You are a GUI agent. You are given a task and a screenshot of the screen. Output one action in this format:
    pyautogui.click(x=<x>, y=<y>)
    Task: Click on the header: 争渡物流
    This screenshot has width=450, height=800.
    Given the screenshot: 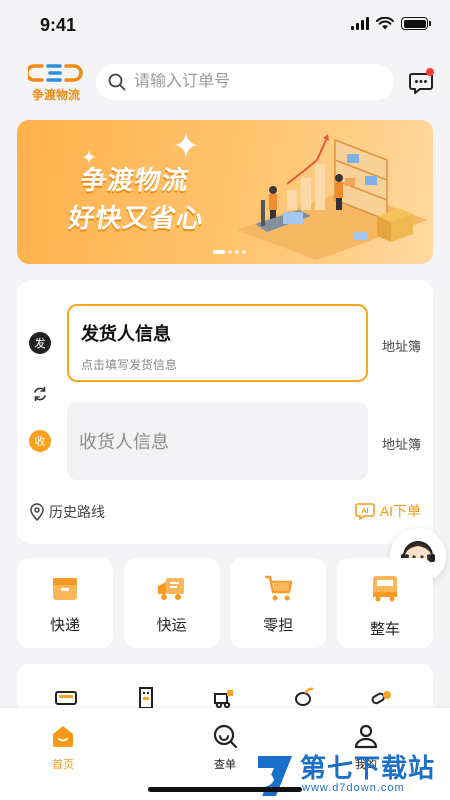 What is the action you would take?
    pyautogui.click(x=225, y=82)
    